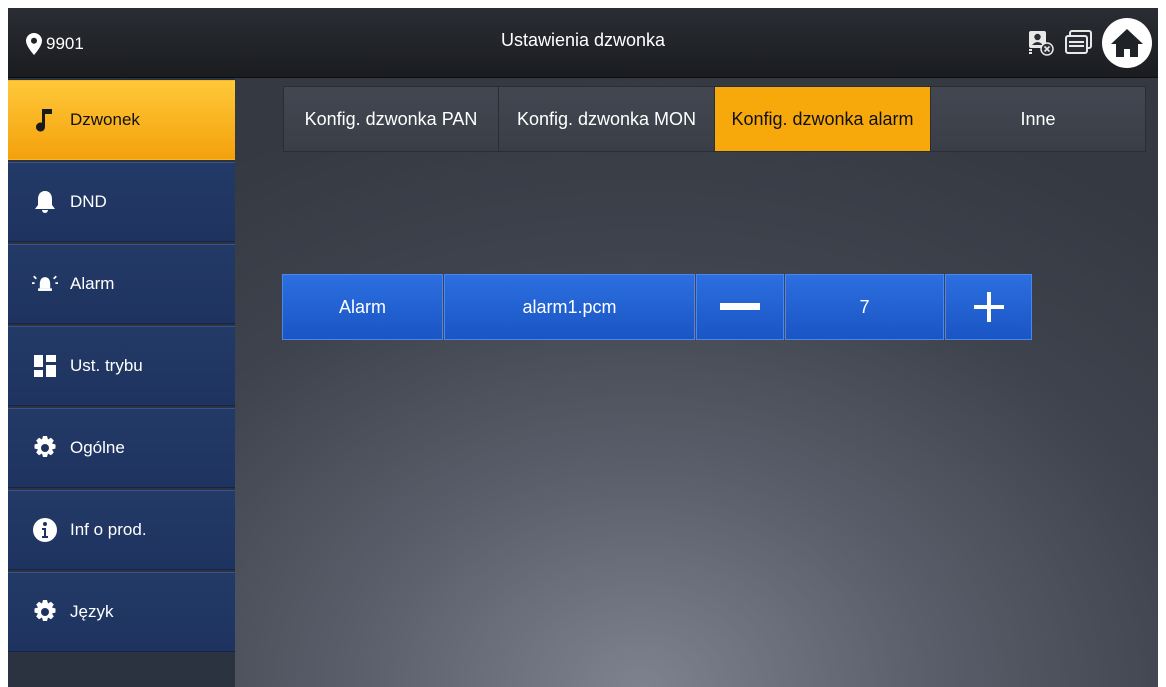 The height and width of the screenshot is (687, 1166). Describe the element at coordinates (1038, 119) in the screenshot. I see `tab-inne: Inne` at that location.